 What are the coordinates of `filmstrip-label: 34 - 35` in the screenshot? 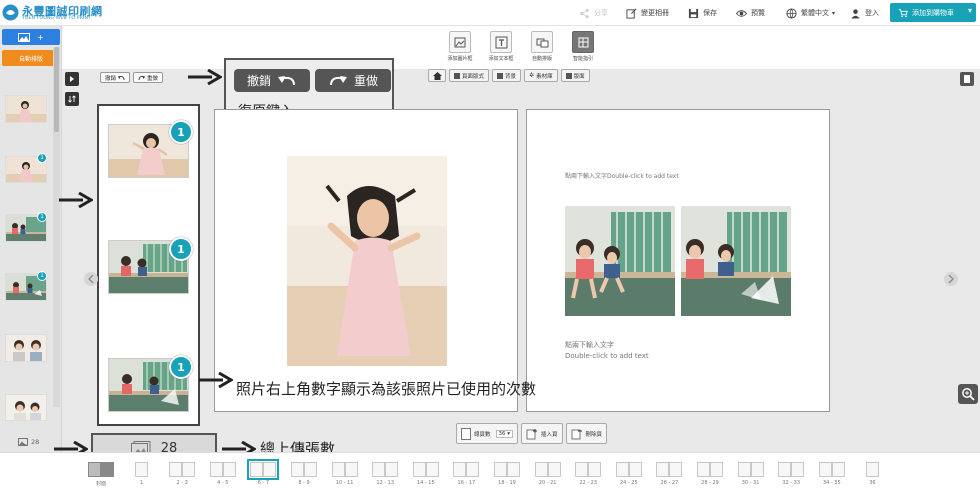 It's located at (831, 483).